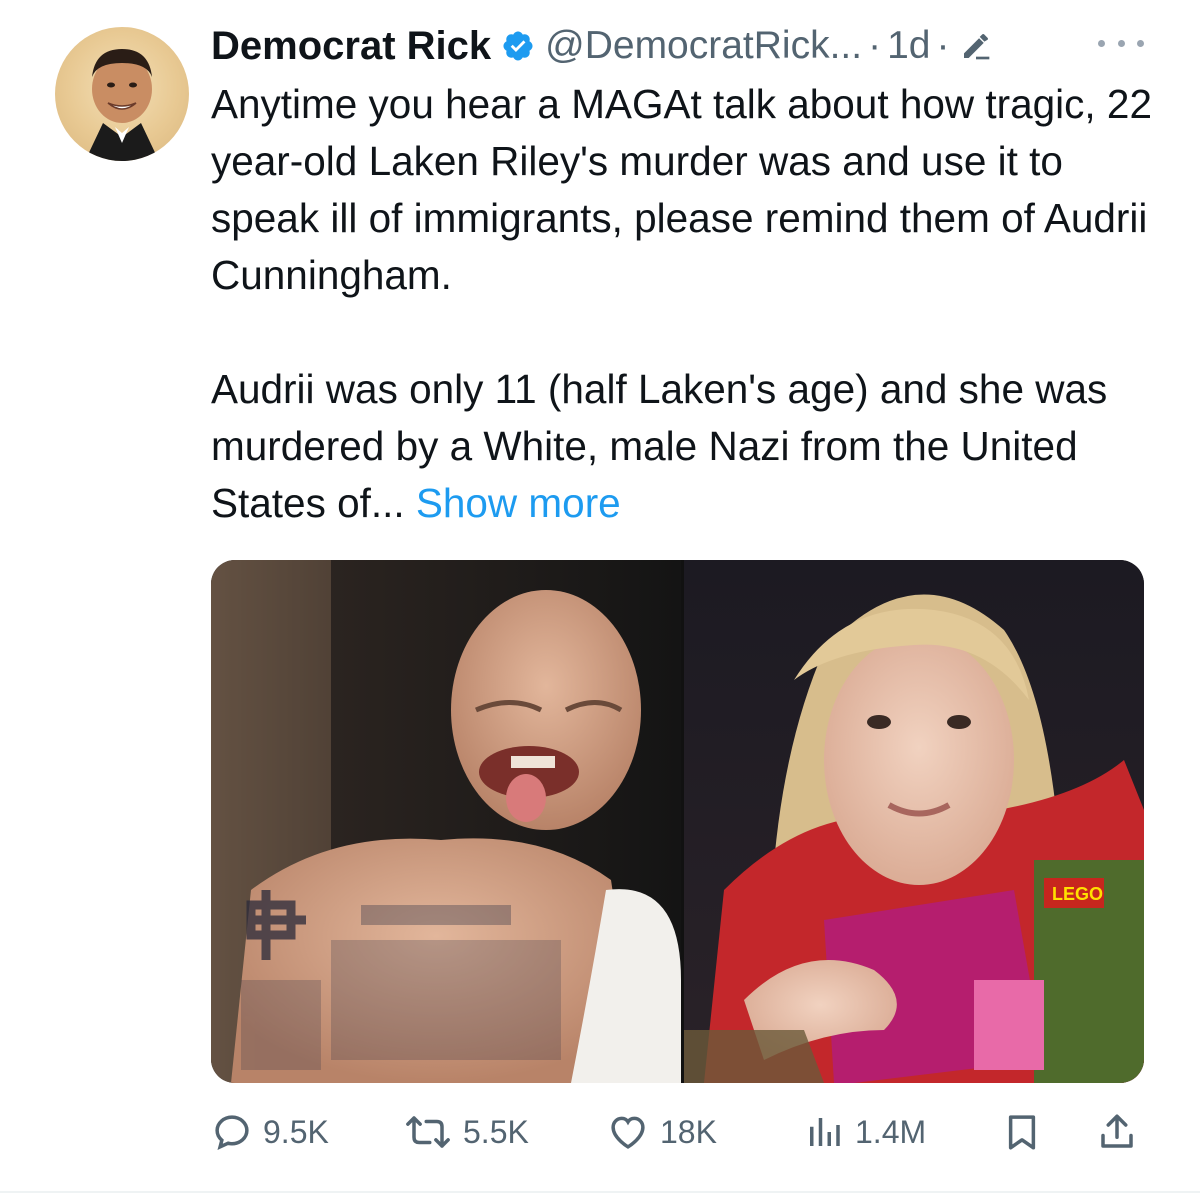  Describe the element at coordinates (496, 1131) in the screenshot. I see `repost-count: 5.5K` at that location.